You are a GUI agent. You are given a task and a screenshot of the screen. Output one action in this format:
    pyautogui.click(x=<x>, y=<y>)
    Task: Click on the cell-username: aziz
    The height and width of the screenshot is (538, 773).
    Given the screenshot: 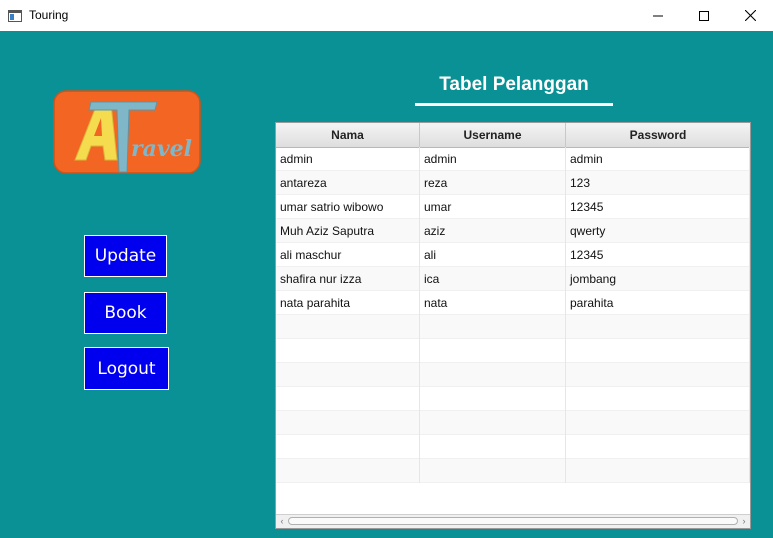 What is the action you would take?
    pyautogui.click(x=493, y=231)
    